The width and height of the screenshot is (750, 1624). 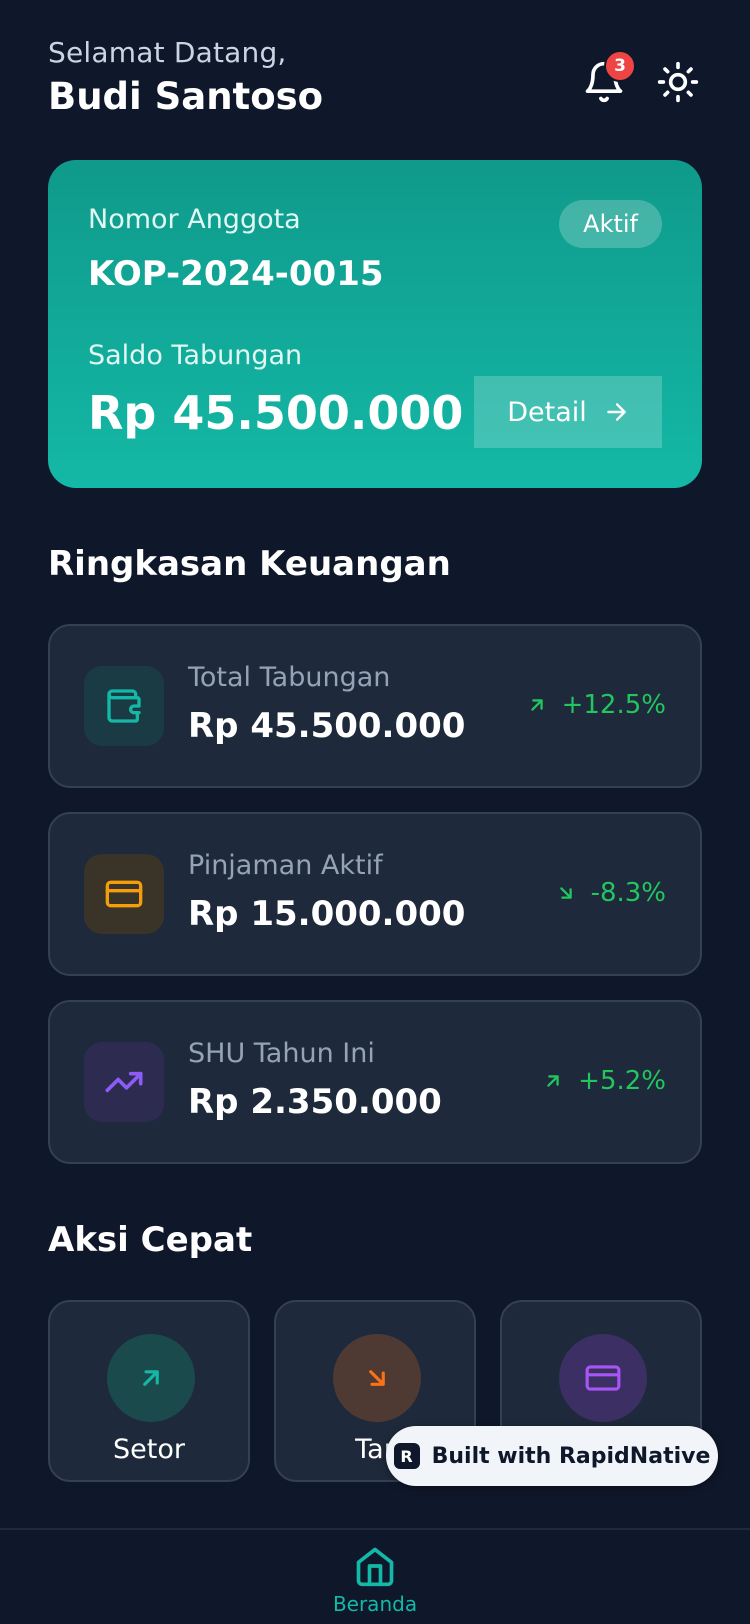 What do you see at coordinates (375, 1567) in the screenshot?
I see `home-icon` at bounding box center [375, 1567].